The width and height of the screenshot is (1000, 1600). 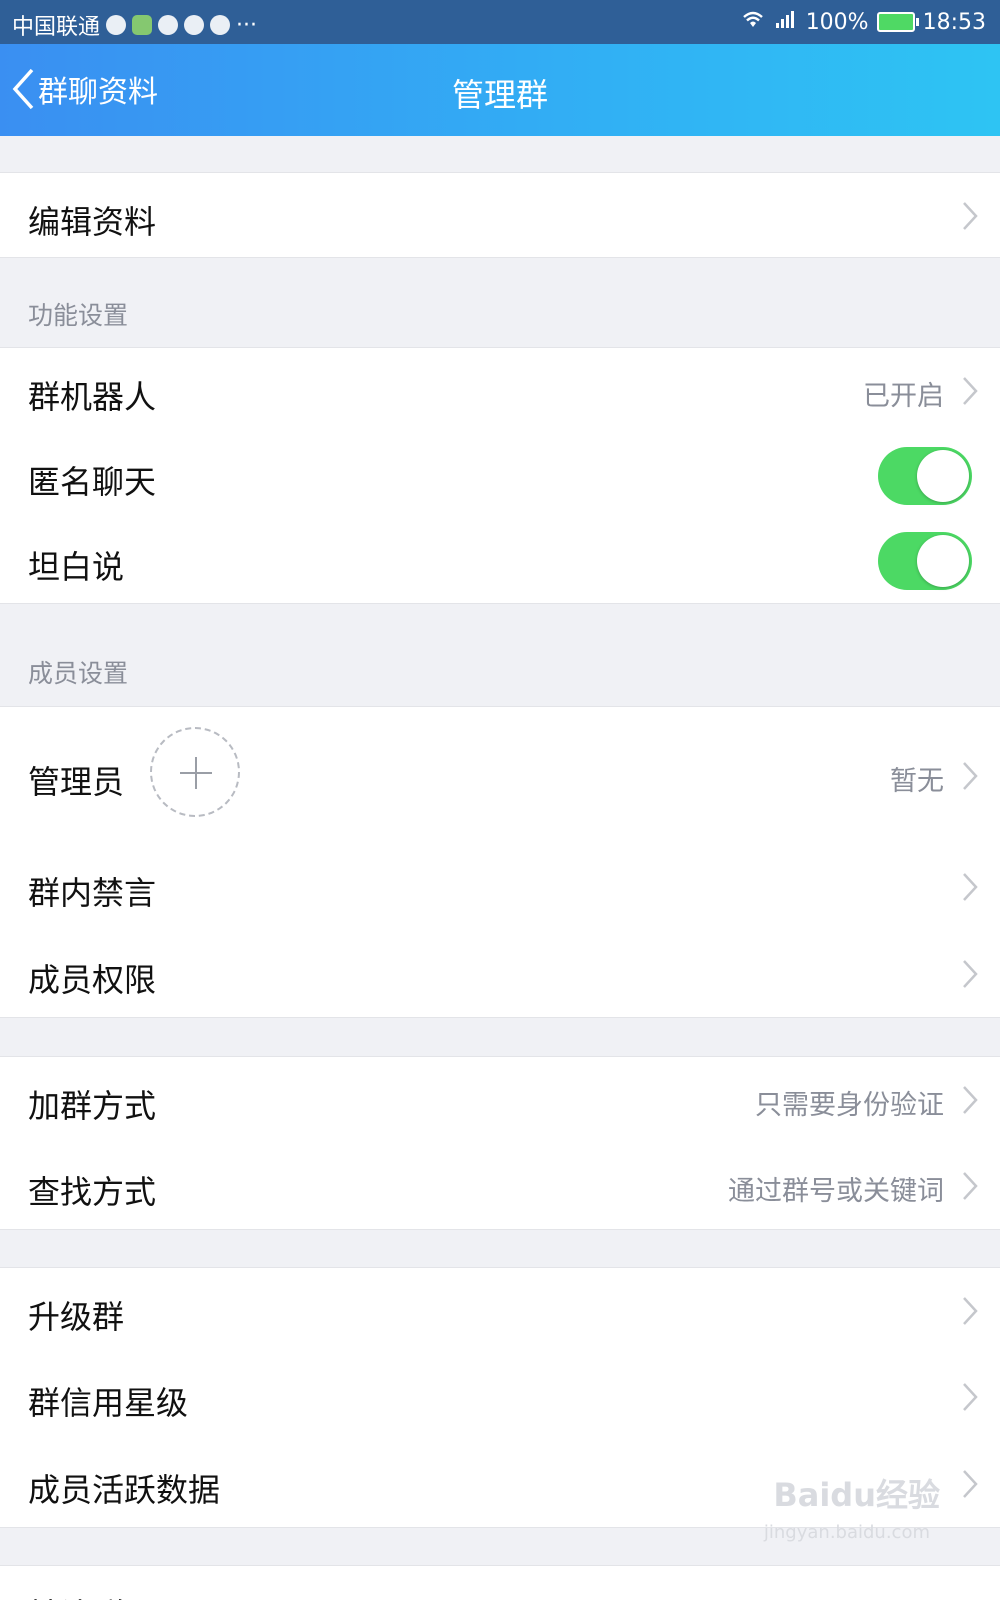 I want to click on row-search-method: 查找方式 通过群号或关键词, so click(x=500, y=1186).